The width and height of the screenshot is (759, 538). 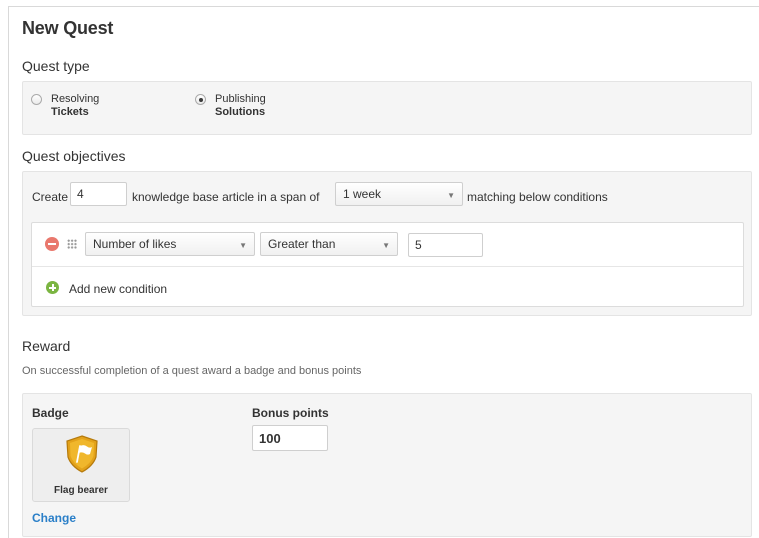 What do you see at coordinates (240, 112) in the screenshot?
I see `radio-label-publishing-line2: Solutions` at bounding box center [240, 112].